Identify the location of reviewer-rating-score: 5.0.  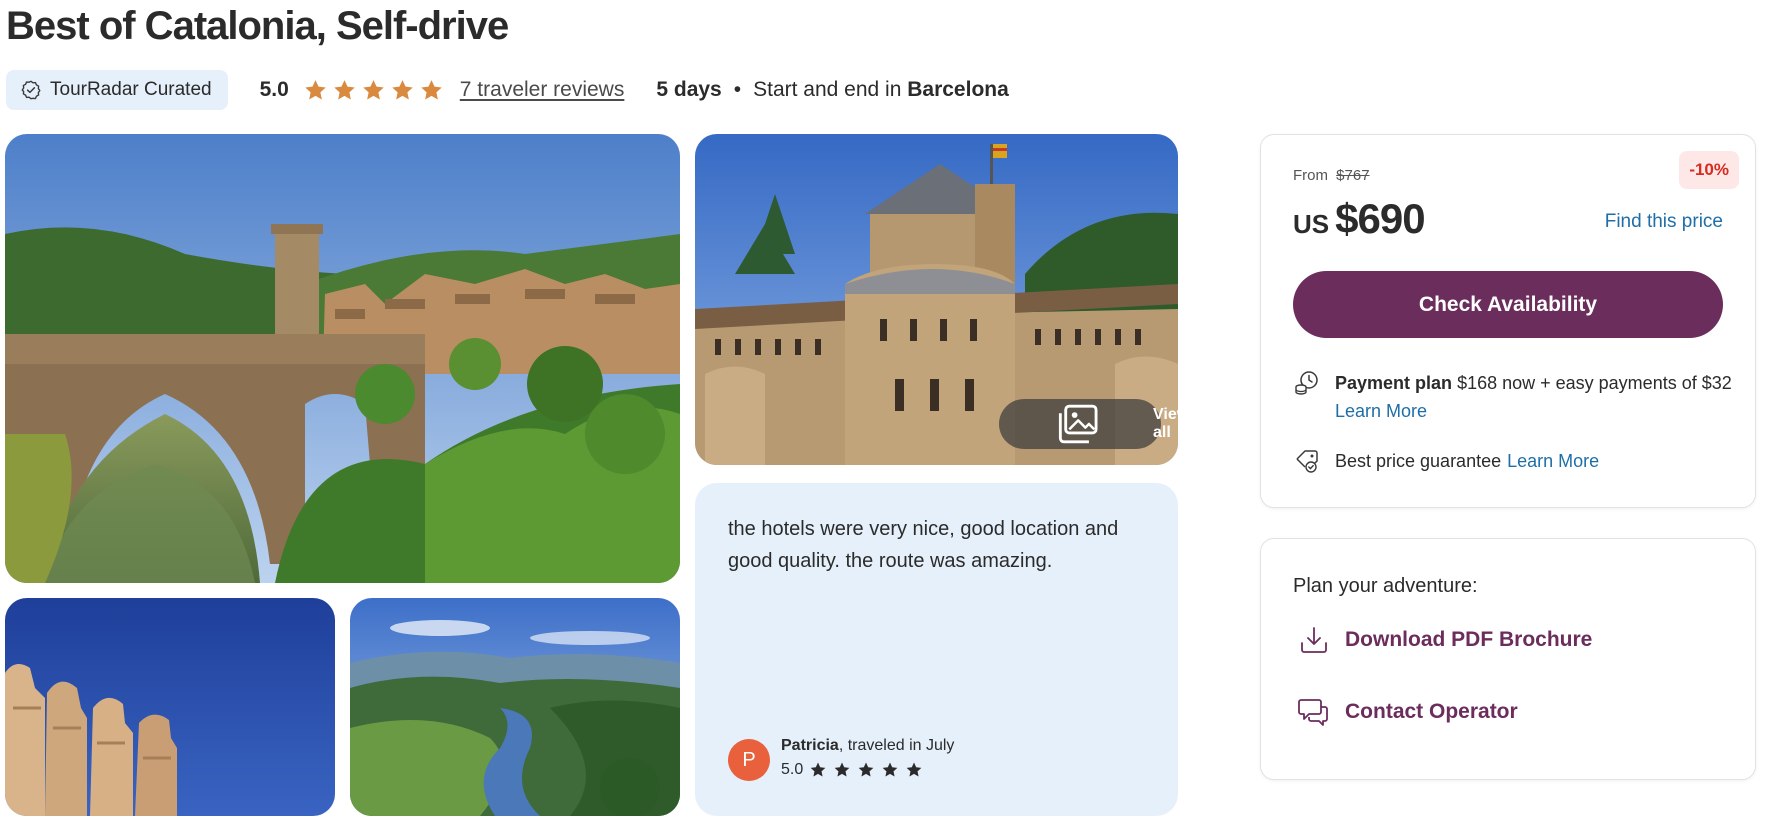
(792, 769).